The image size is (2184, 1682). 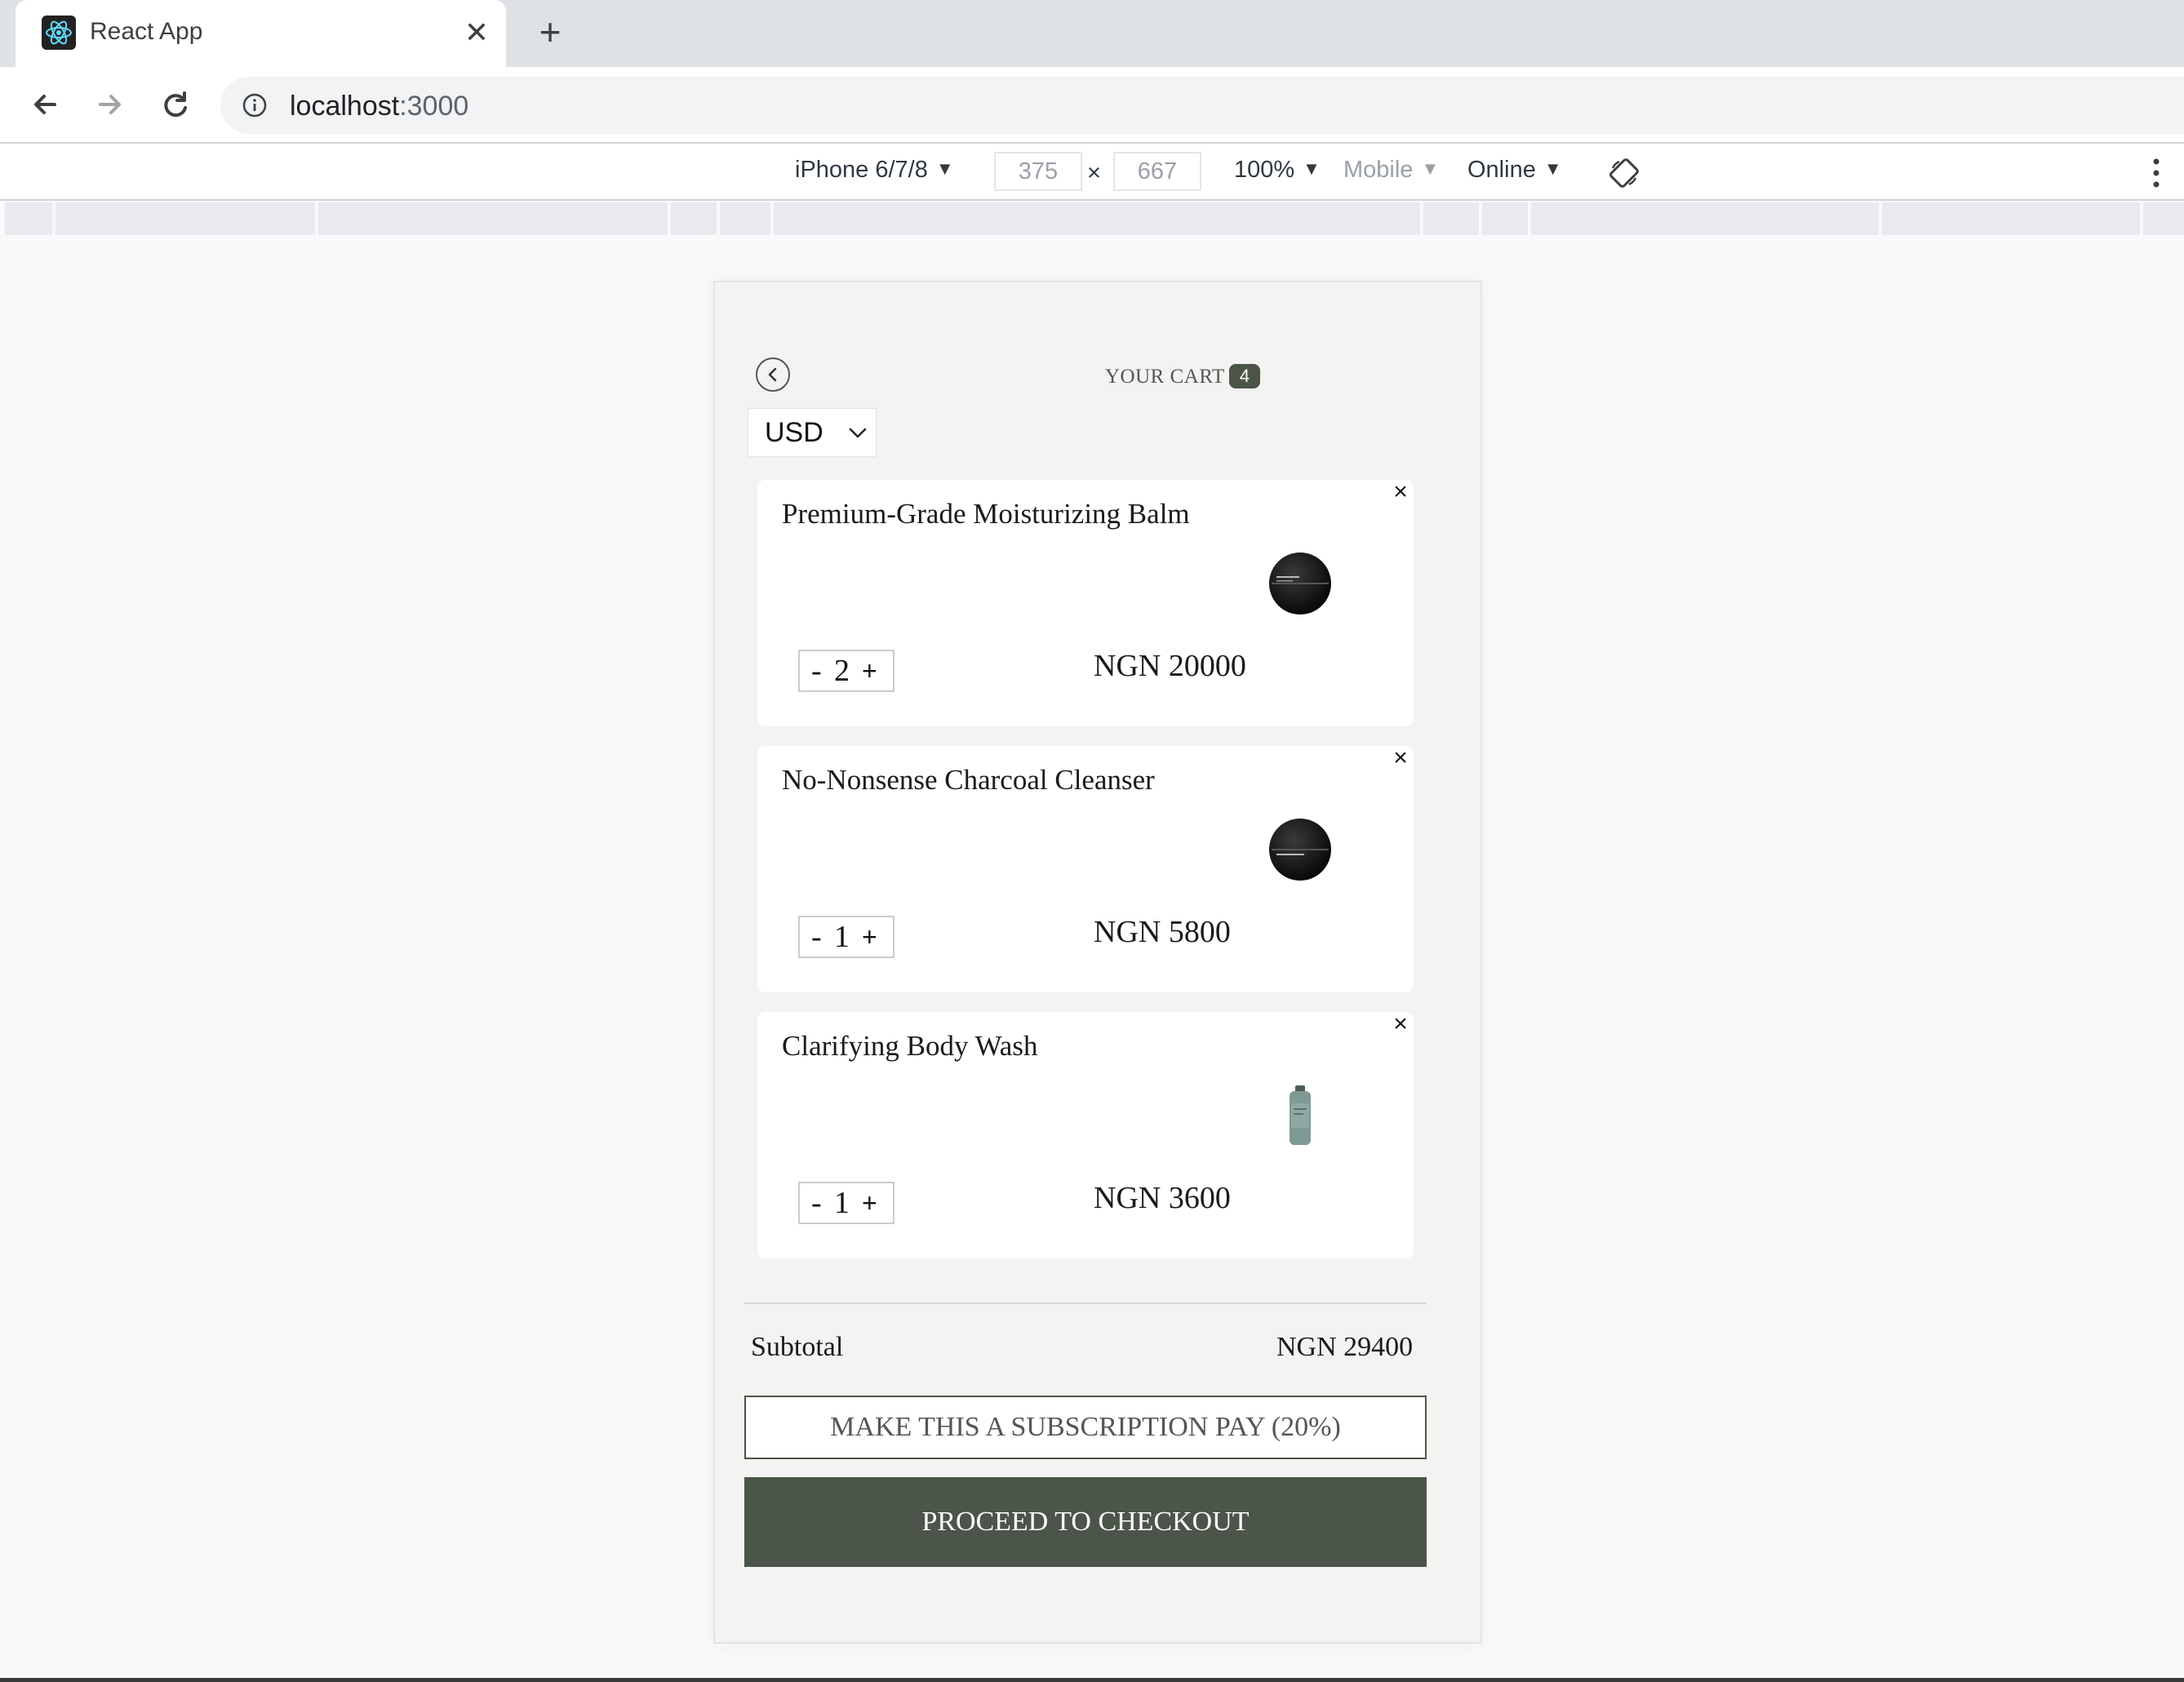 I want to click on bottom-edge, so click(x=1092, y=1680).